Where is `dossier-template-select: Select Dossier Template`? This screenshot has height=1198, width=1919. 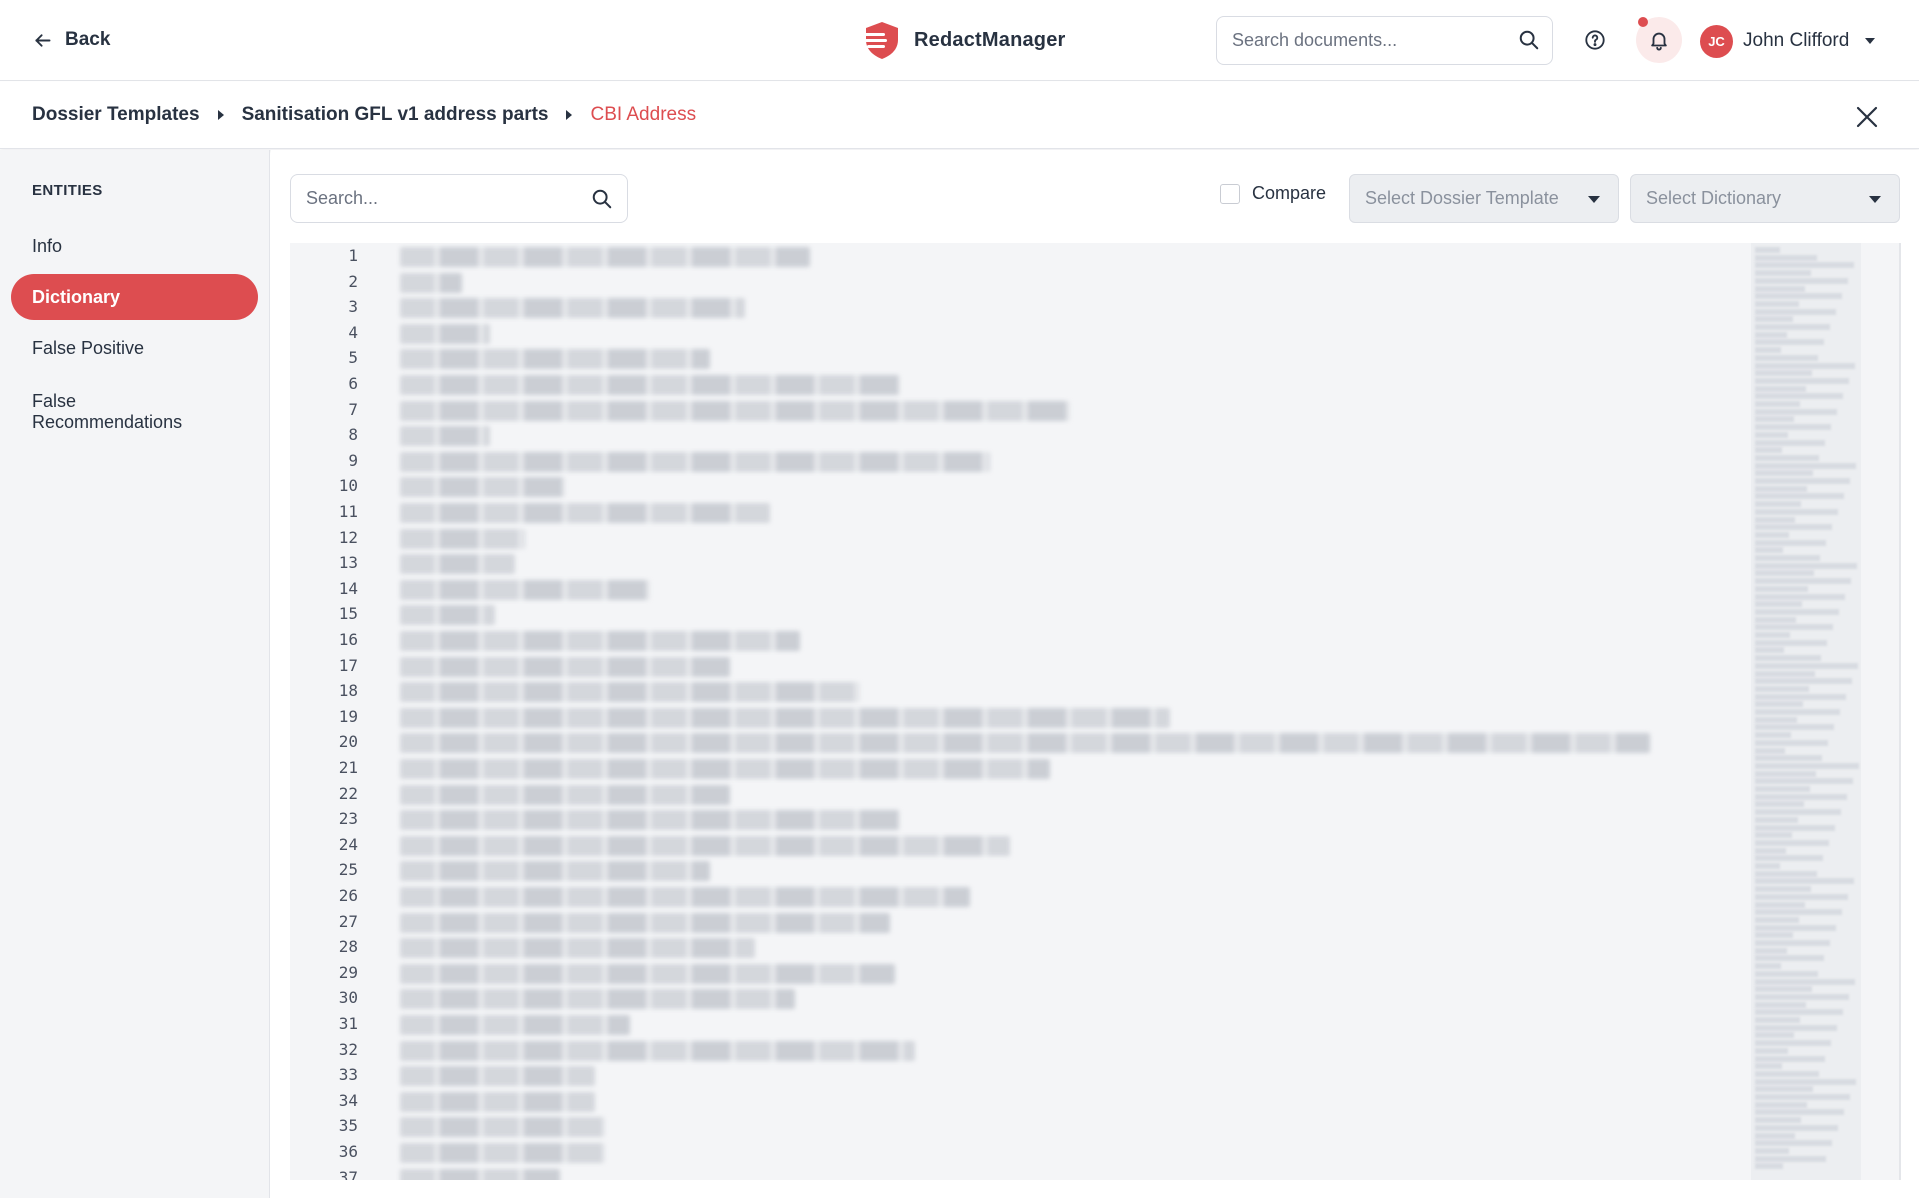
dossier-template-select: Select Dossier Template is located at coordinates (1484, 198).